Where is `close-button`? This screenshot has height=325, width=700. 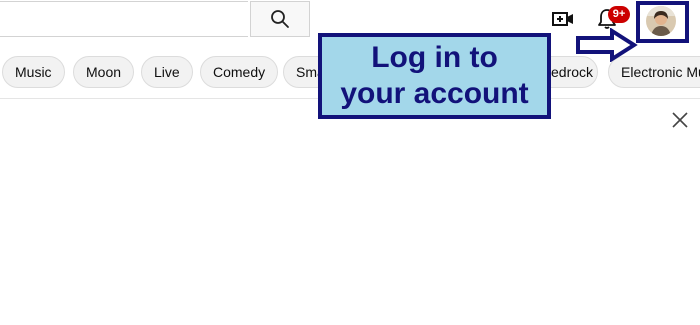
close-button is located at coordinates (680, 120).